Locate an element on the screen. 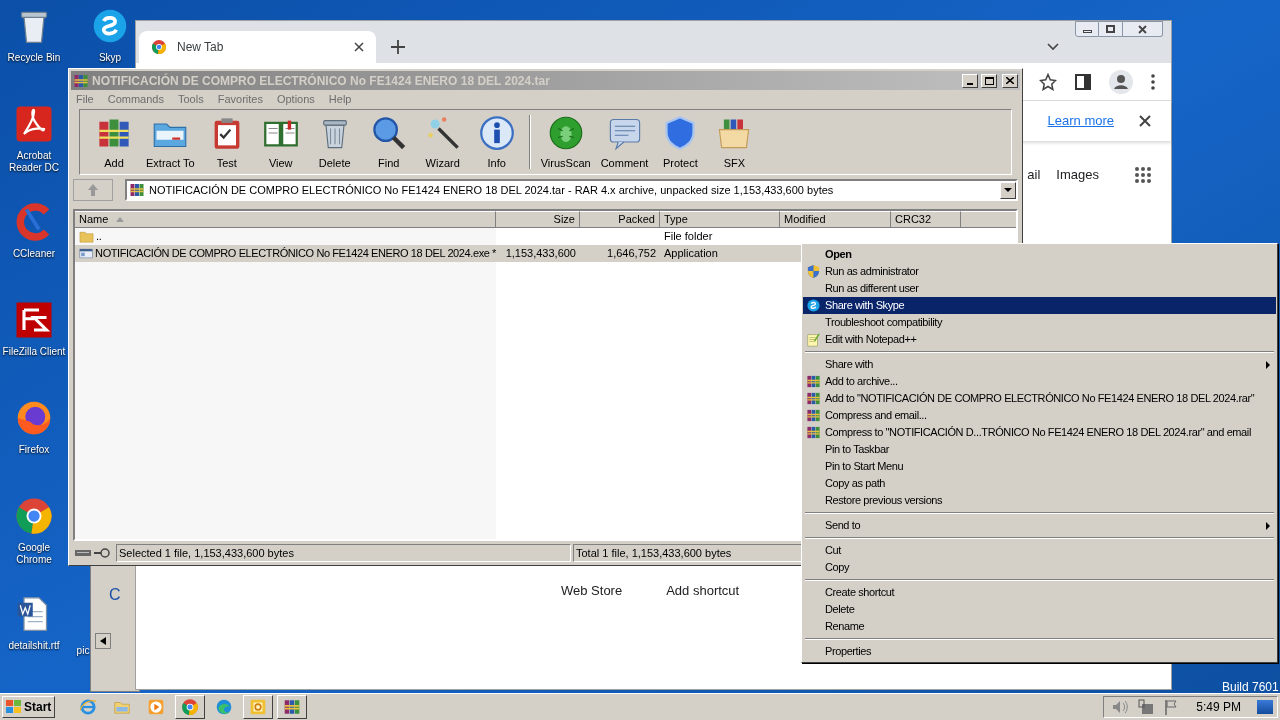 The image size is (1280, 720). context-menu-item: Compress to "NOTIFICACIÓN D...TRÓNICO No FE1424 ENERO 18 DEL 2024.rar" and email is located at coordinates (1039, 432).